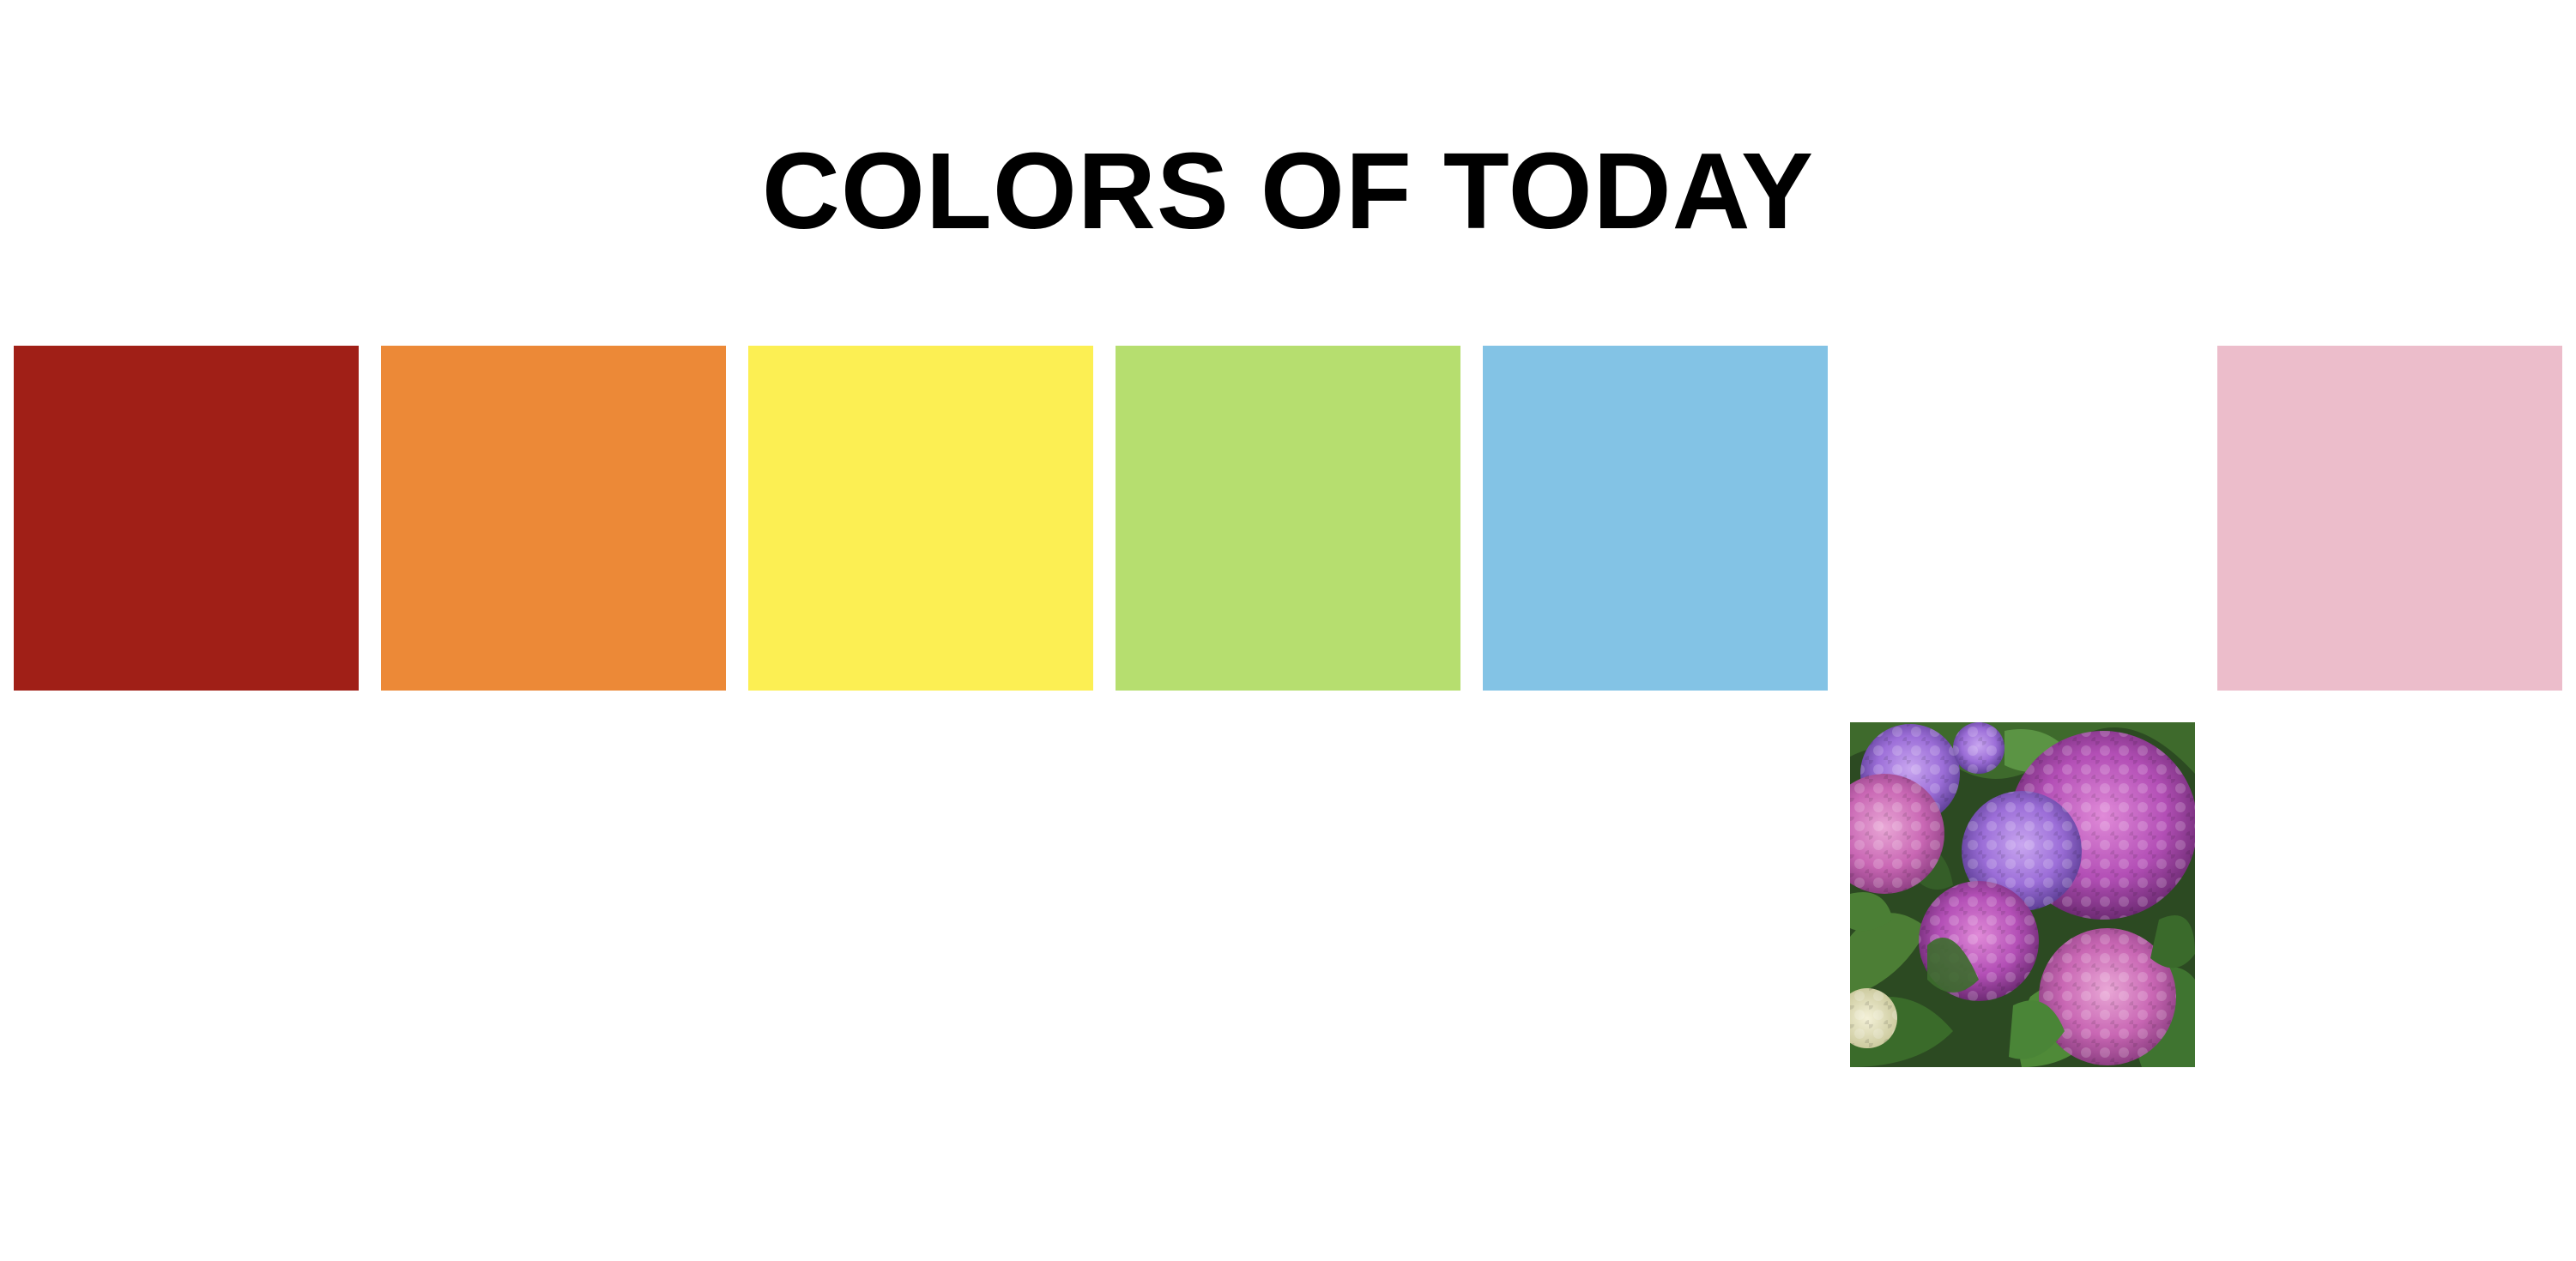 The height and width of the screenshot is (1261, 2576). I want to click on hydrangea-image, so click(2022, 894).